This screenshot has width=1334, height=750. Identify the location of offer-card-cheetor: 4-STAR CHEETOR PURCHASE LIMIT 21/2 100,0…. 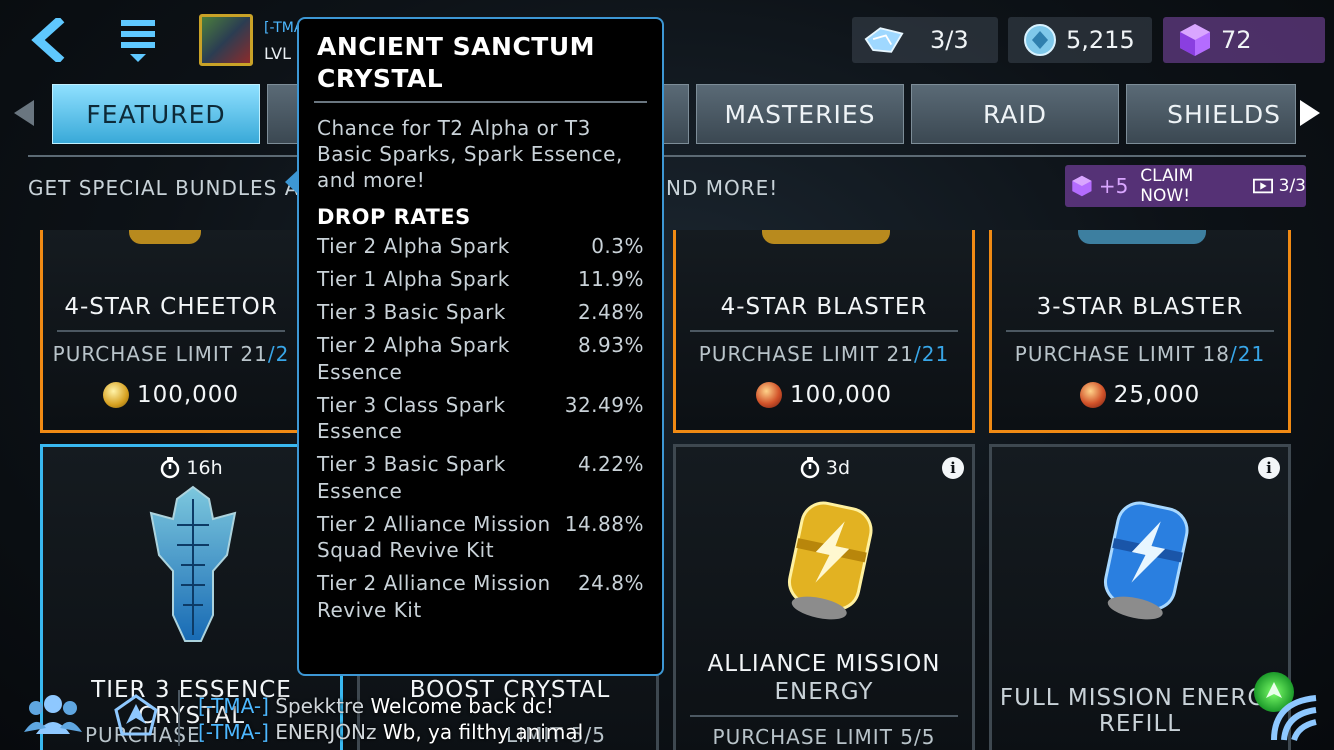
(171, 331).